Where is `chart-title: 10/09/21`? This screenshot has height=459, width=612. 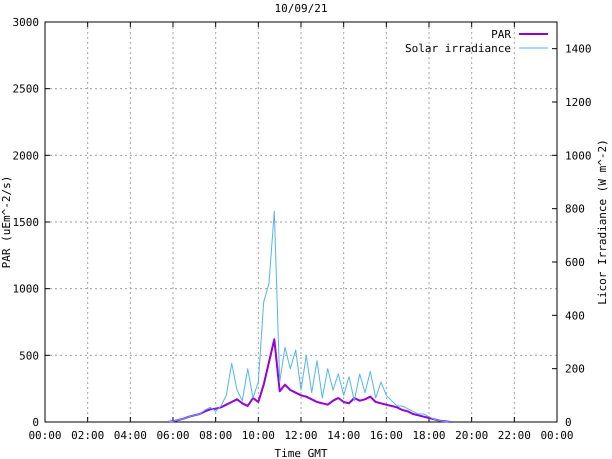
chart-title: 10/09/21 is located at coordinates (301, 8).